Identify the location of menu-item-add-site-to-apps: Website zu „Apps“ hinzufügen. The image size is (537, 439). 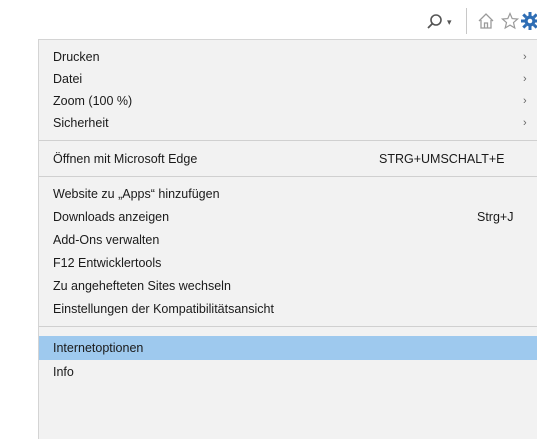
(288, 194).